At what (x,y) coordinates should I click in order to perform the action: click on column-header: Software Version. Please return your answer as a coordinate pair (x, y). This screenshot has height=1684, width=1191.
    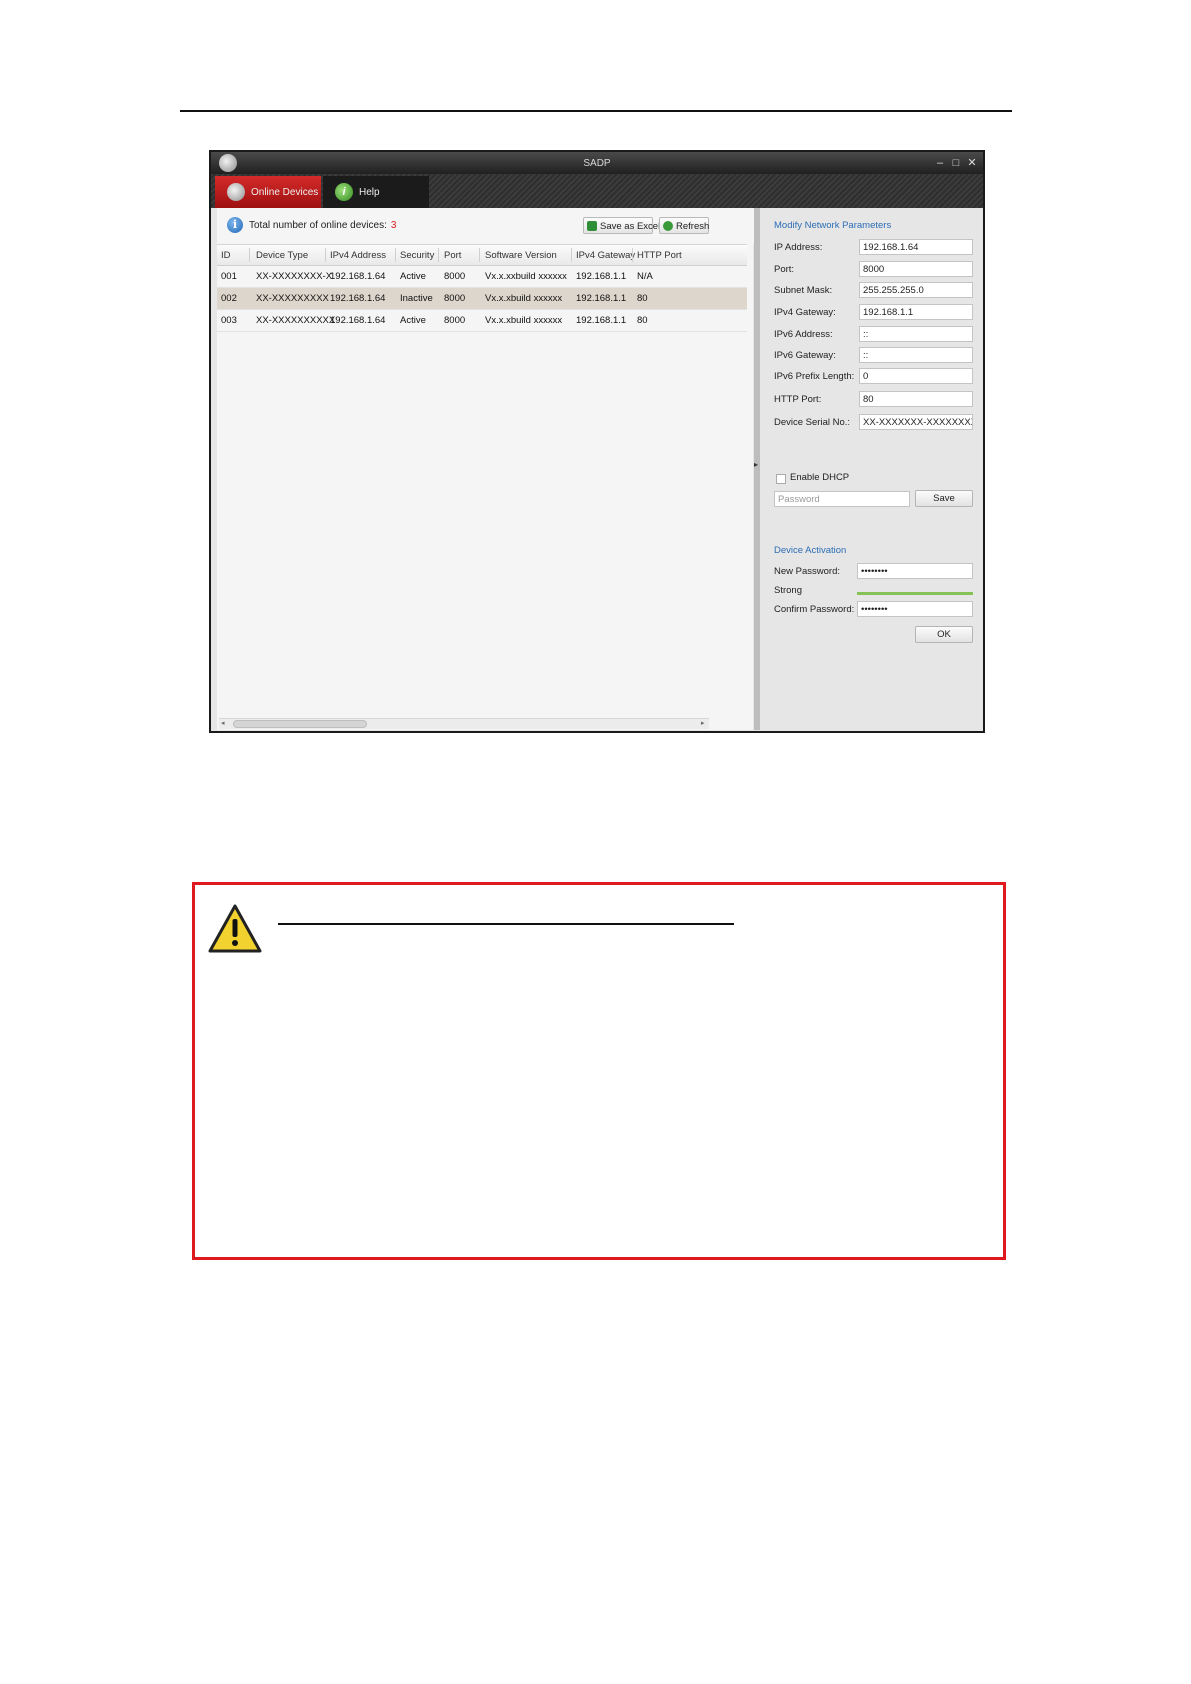
    Looking at the image, I should click on (521, 255).